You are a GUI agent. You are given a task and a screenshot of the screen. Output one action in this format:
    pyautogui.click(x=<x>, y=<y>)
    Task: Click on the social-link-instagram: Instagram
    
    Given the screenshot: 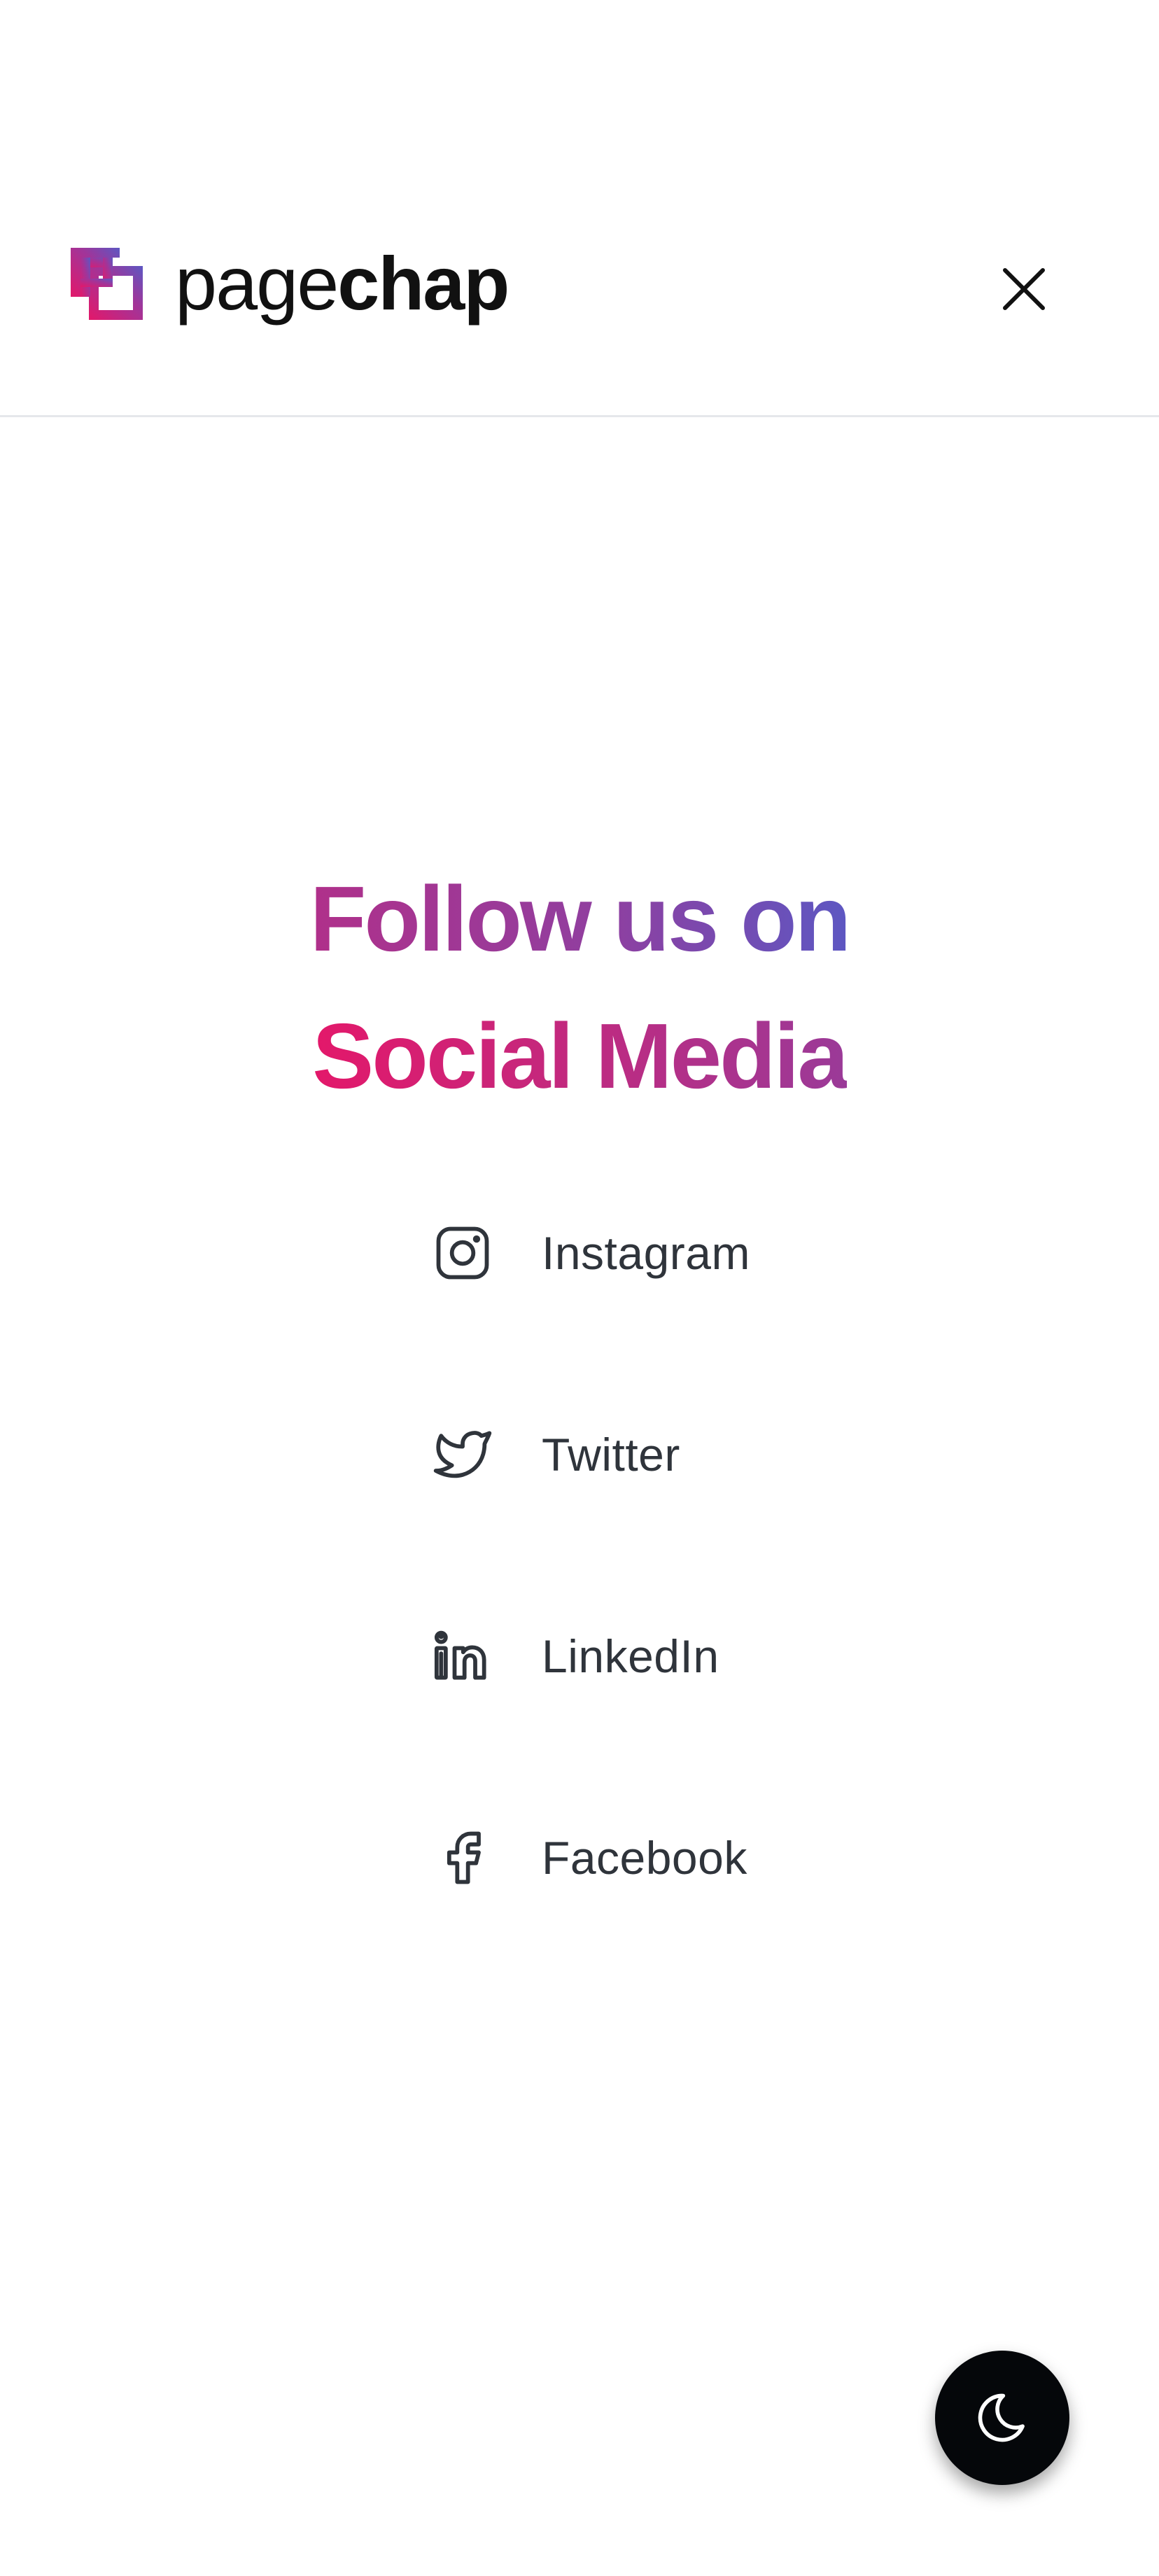 What is the action you would take?
    pyautogui.click(x=588, y=1253)
    